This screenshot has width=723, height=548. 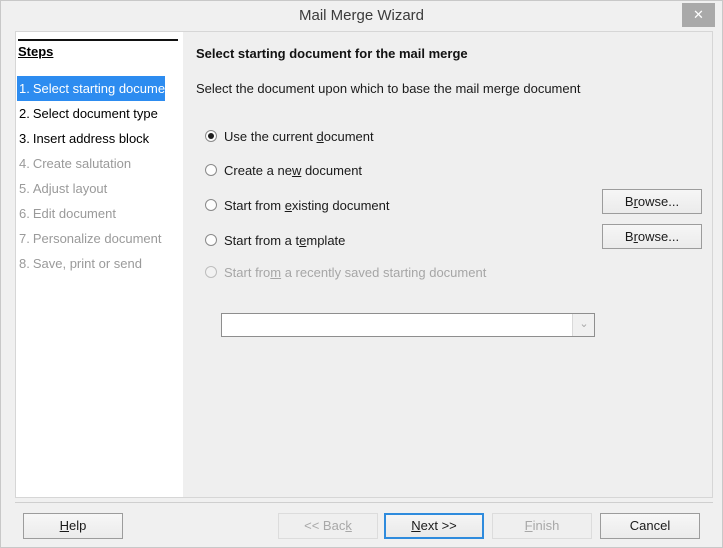 What do you see at coordinates (293, 170) in the screenshot?
I see `radio-label: Create a new document` at bounding box center [293, 170].